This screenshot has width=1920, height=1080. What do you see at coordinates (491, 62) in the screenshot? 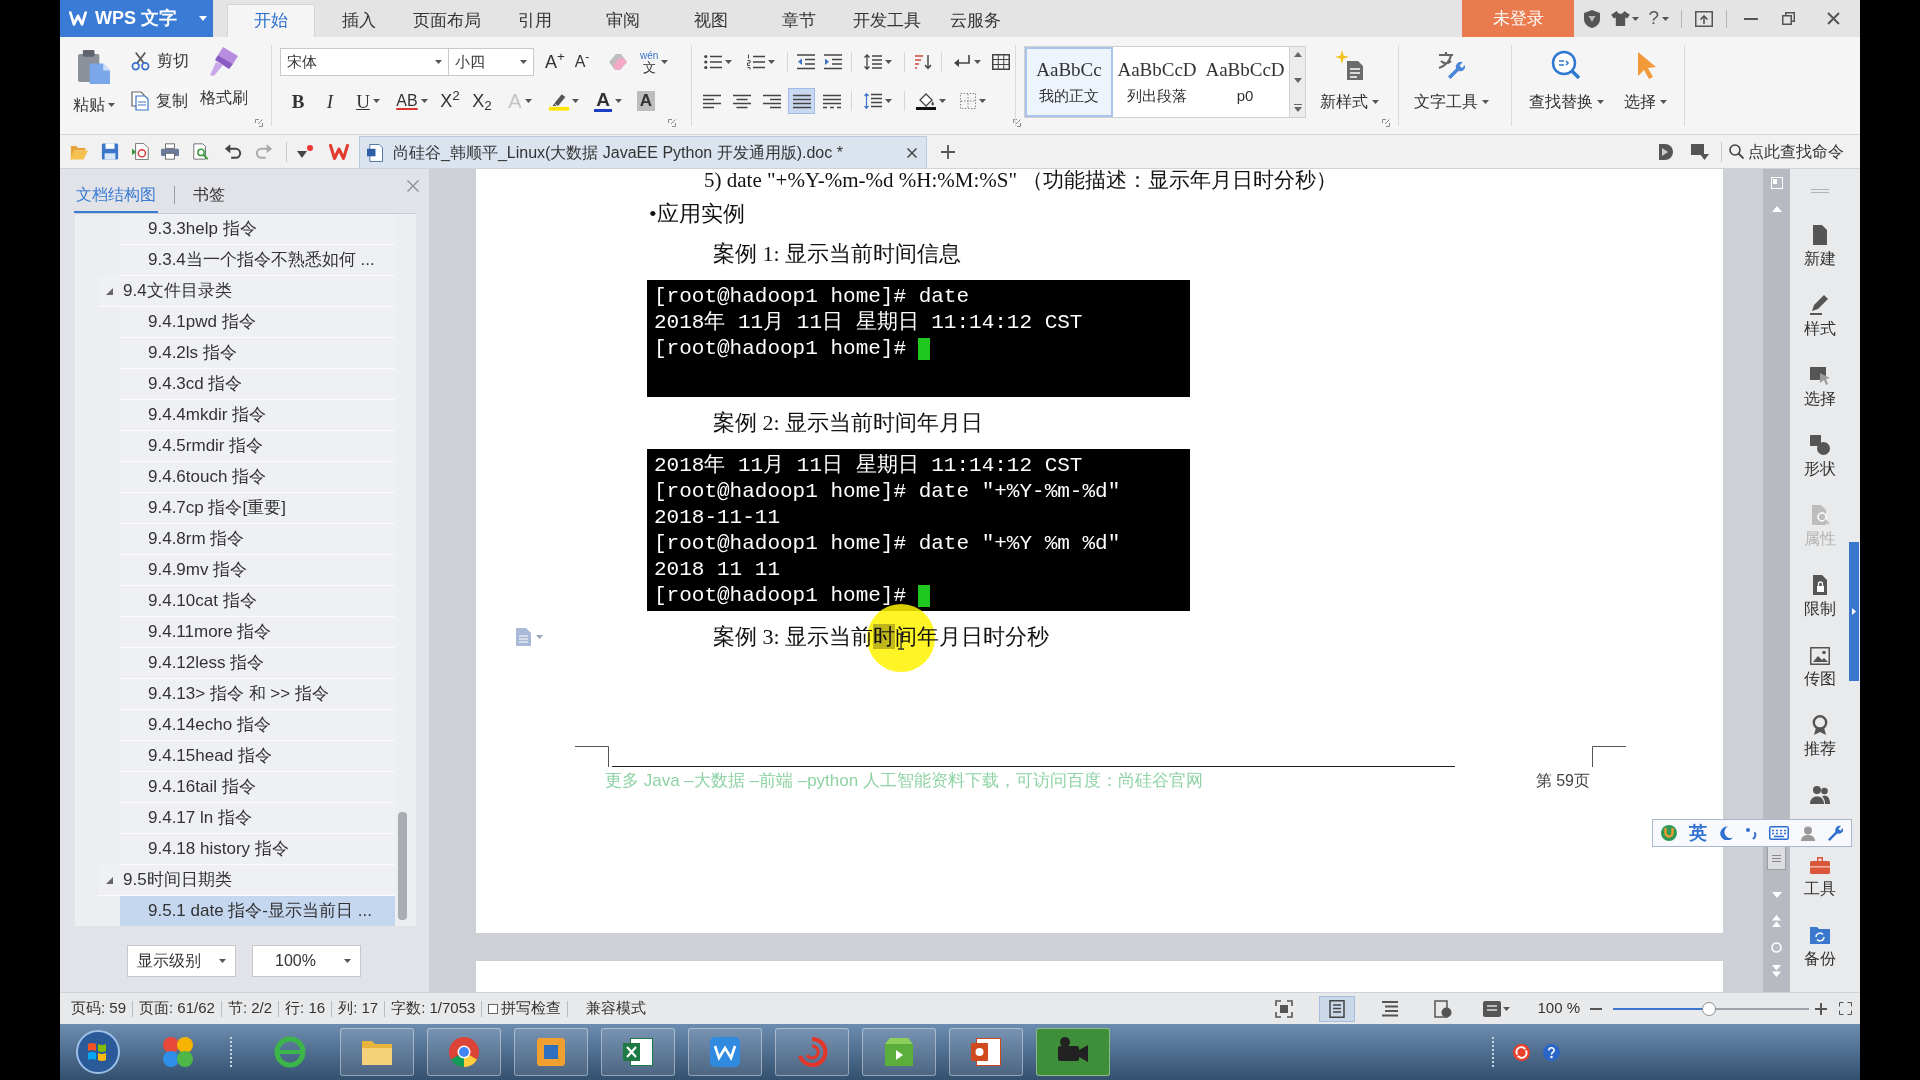
I see `font-size-dropdown: 小四` at bounding box center [491, 62].